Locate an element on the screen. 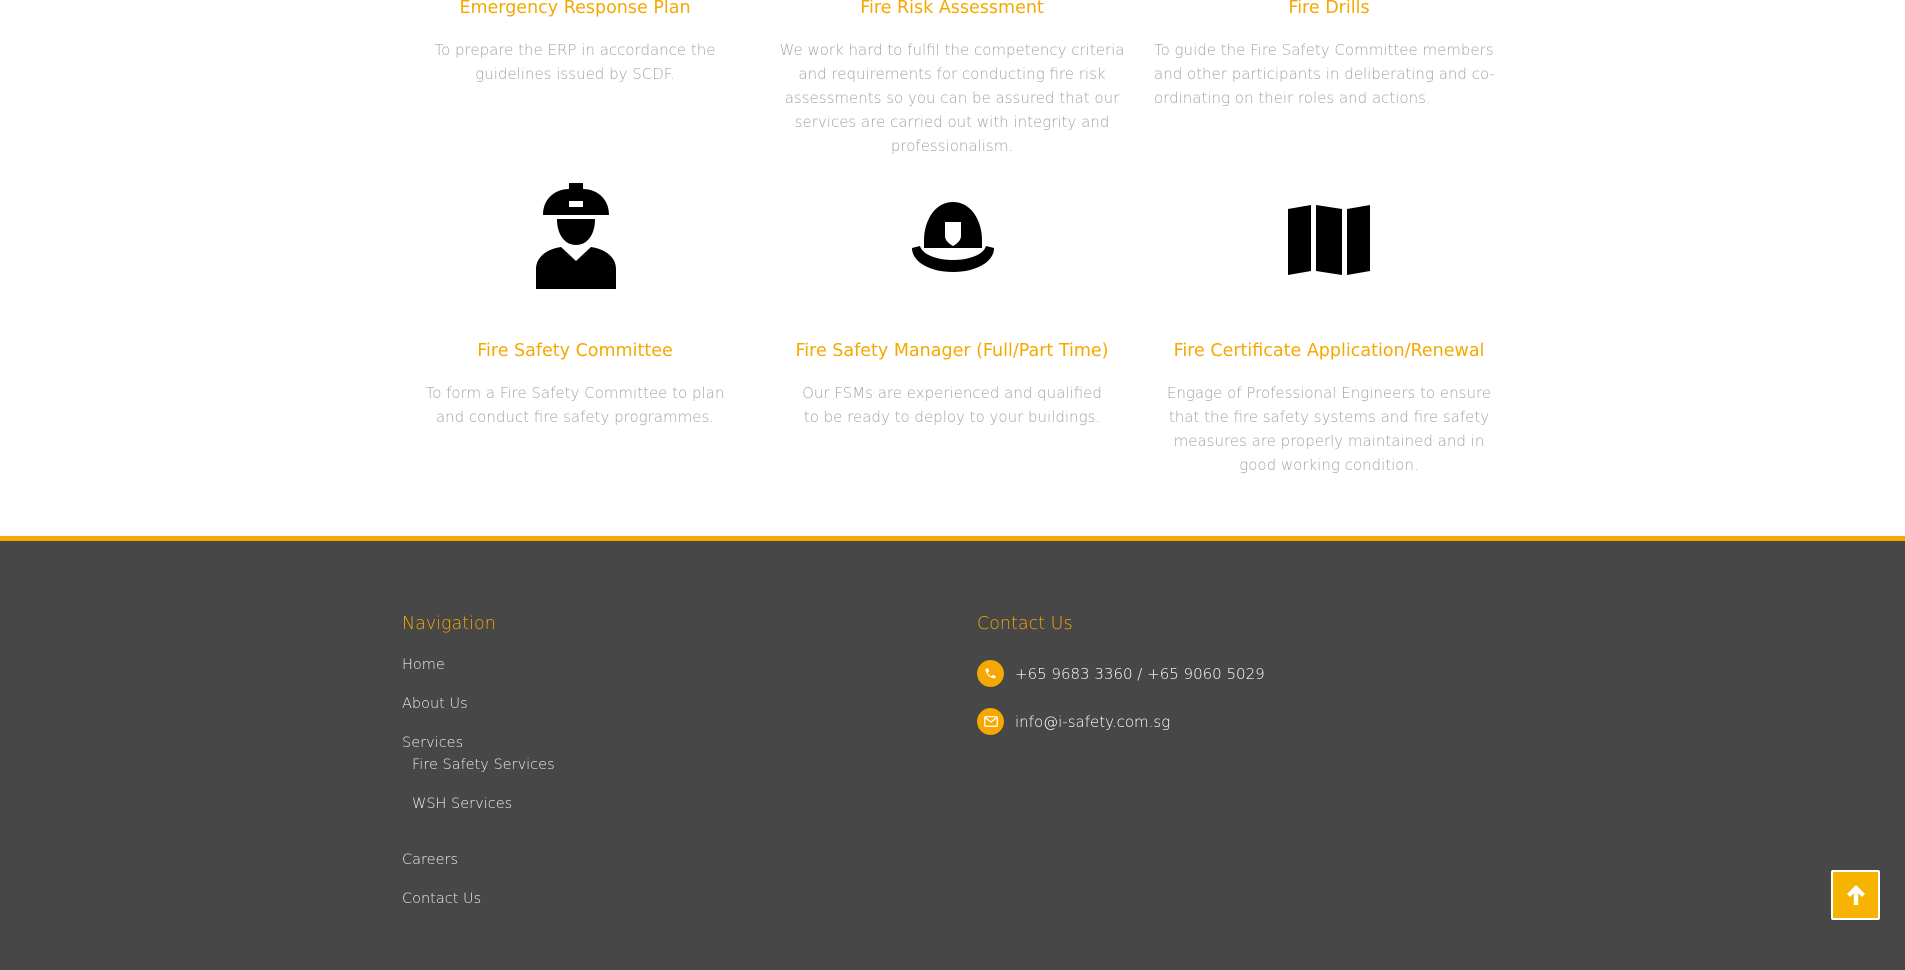  arrow-up-icon is located at coordinates (1855, 895).